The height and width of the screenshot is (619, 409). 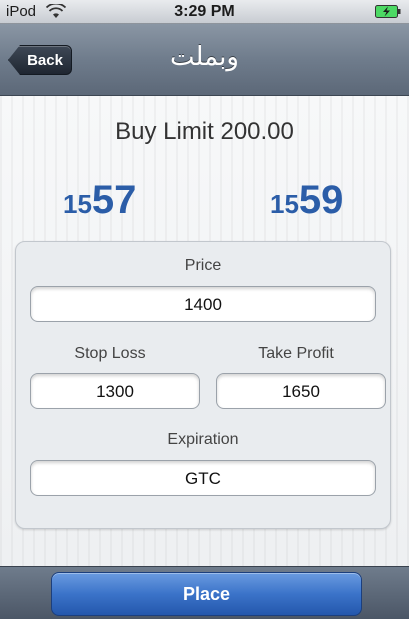 What do you see at coordinates (77, 204) in the screenshot?
I see `bid-price-prefix: 15` at bounding box center [77, 204].